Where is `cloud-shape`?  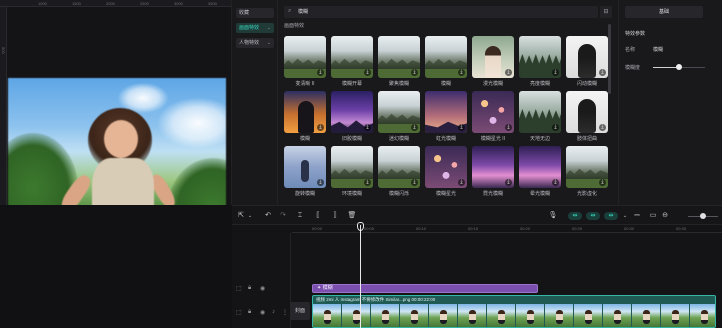 cloud-shape is located at coordinates (192, 123).